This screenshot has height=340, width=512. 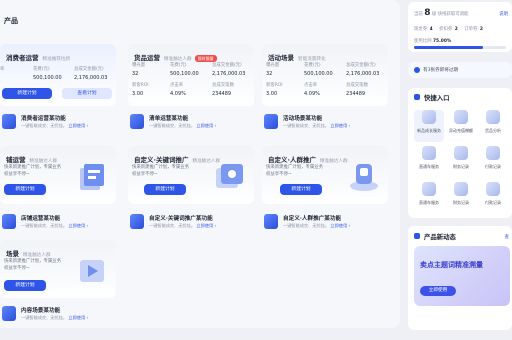 I want to click on card-desc: 快来新建推广计划，专属业务 权益享不停~, so click(x=294, y=171).